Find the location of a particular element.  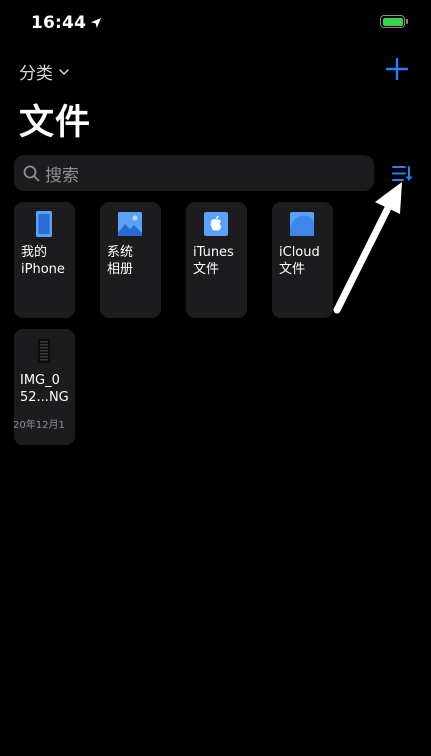

file-date: 20年12月1 is located at coordinates (39, 425).